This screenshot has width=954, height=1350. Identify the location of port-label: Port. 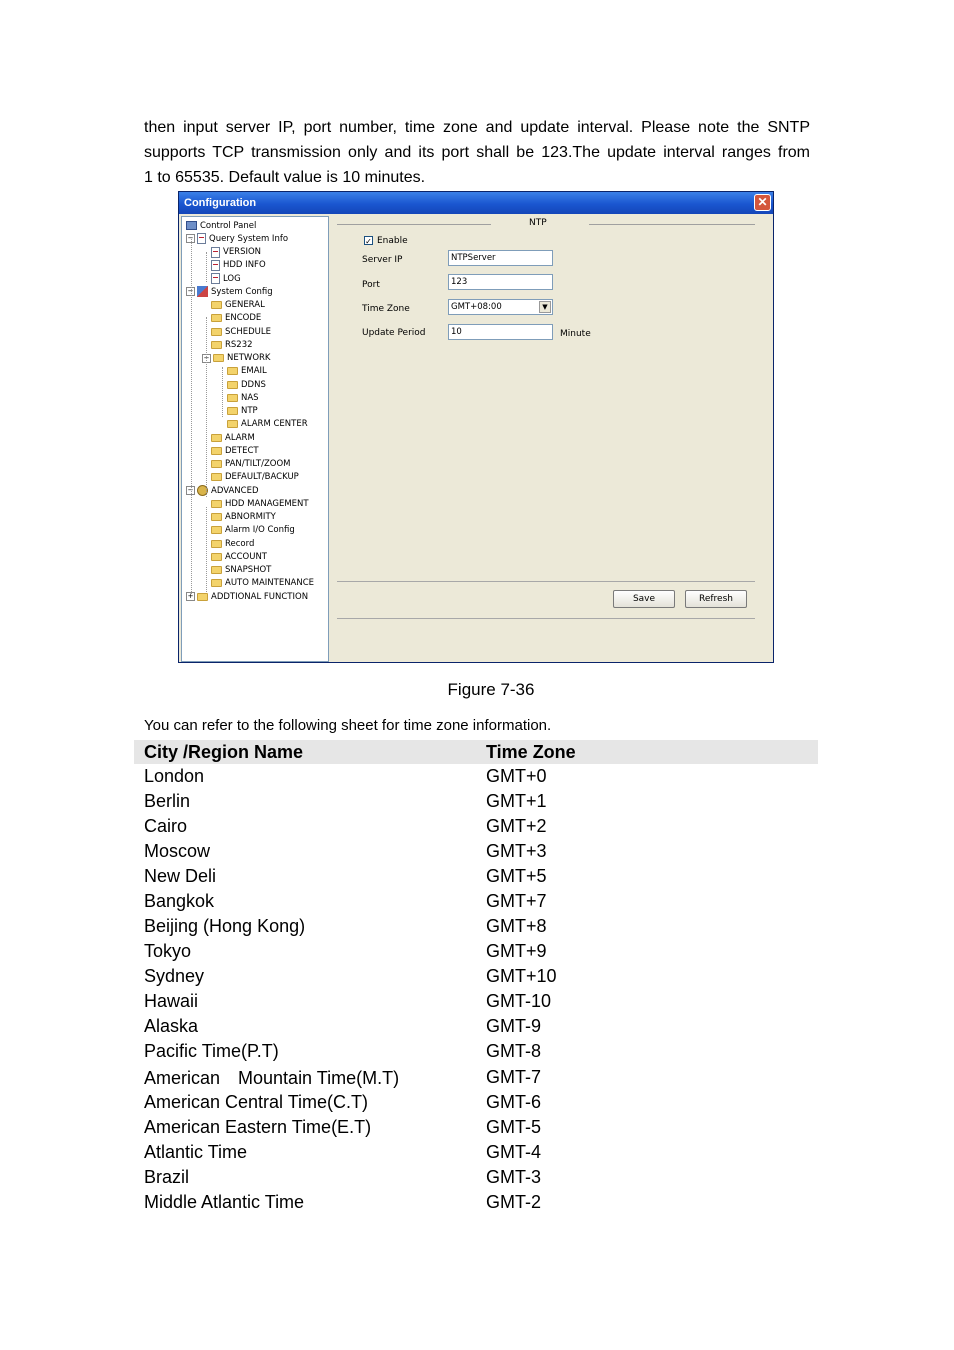
(371, 285).